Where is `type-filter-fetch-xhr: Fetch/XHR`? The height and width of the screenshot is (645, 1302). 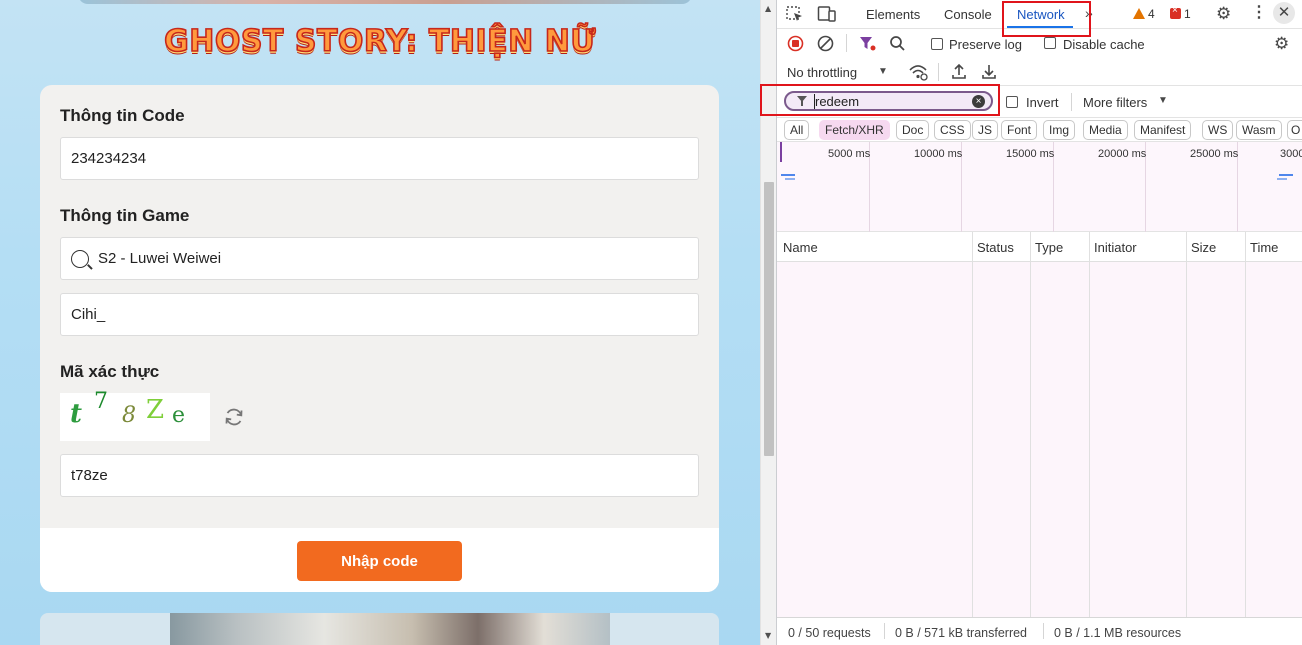
type-filter-fetch-xhr: Fetch/XHR is located at coordinates (854, 130).